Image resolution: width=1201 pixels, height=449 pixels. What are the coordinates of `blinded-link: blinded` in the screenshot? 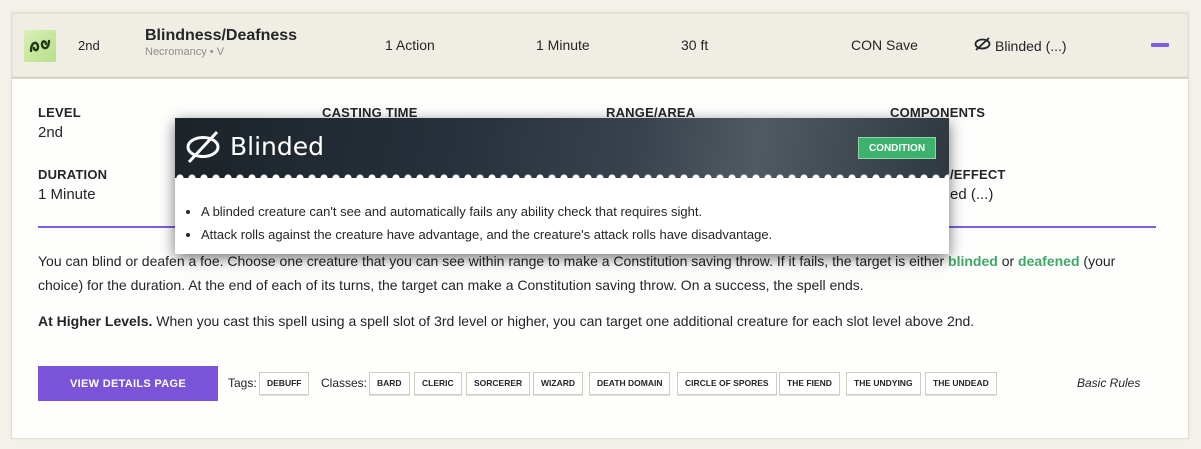 It's located at (973, 261).